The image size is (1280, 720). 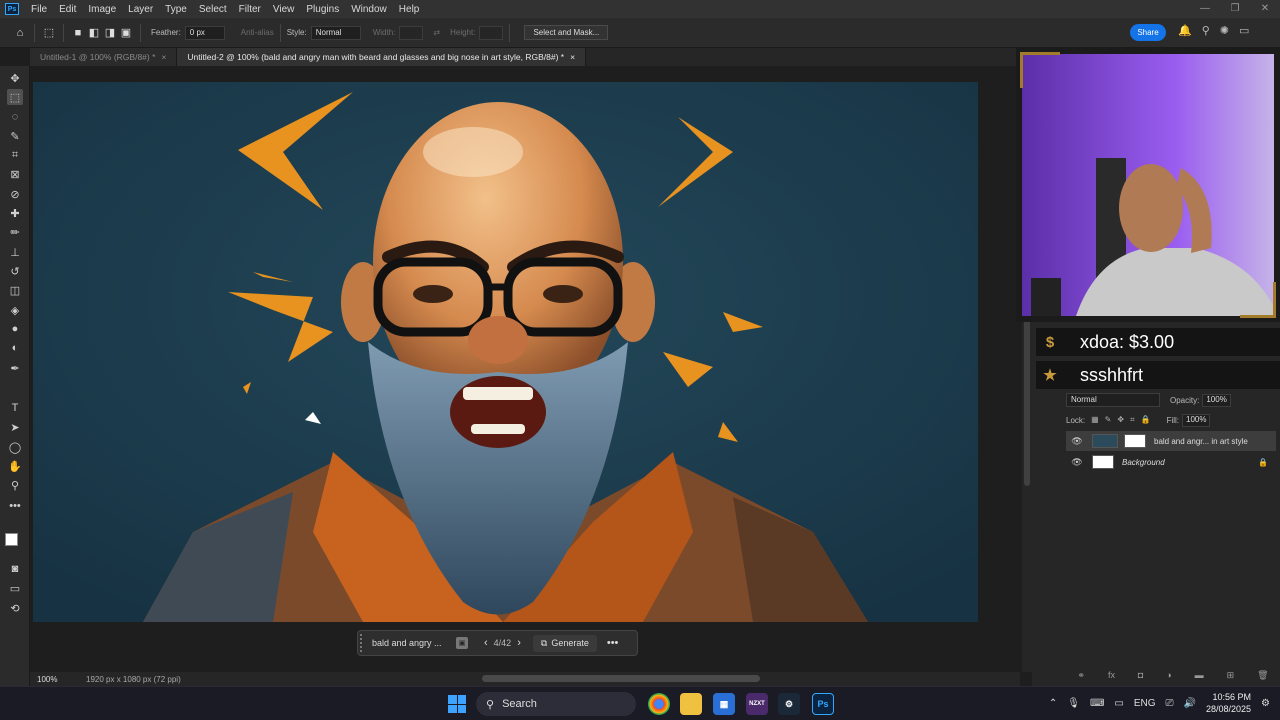 What do you see at coordinates (322, 9) in the screenshot?
I see `menu-plugins: Plugins` at bounding box center [322, 9].